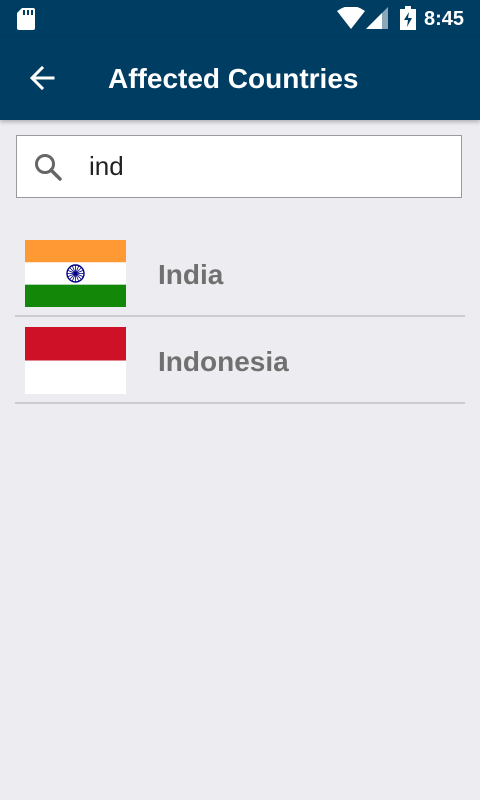 Image resolution: width=480 pixels, height=800 pixels. I want to click on battery-charging-icon, so click(408, 18).